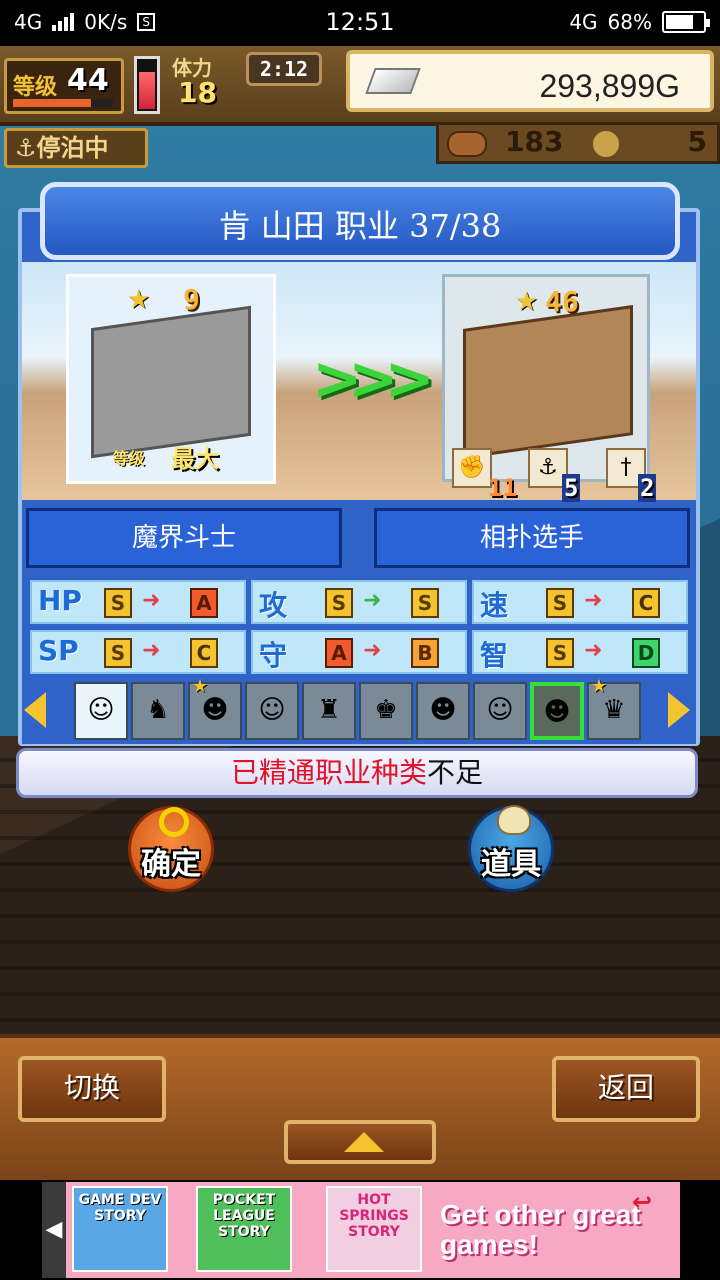  I want to click on panel-title: 肯 山田 职业 37/38, so click(360, 226).